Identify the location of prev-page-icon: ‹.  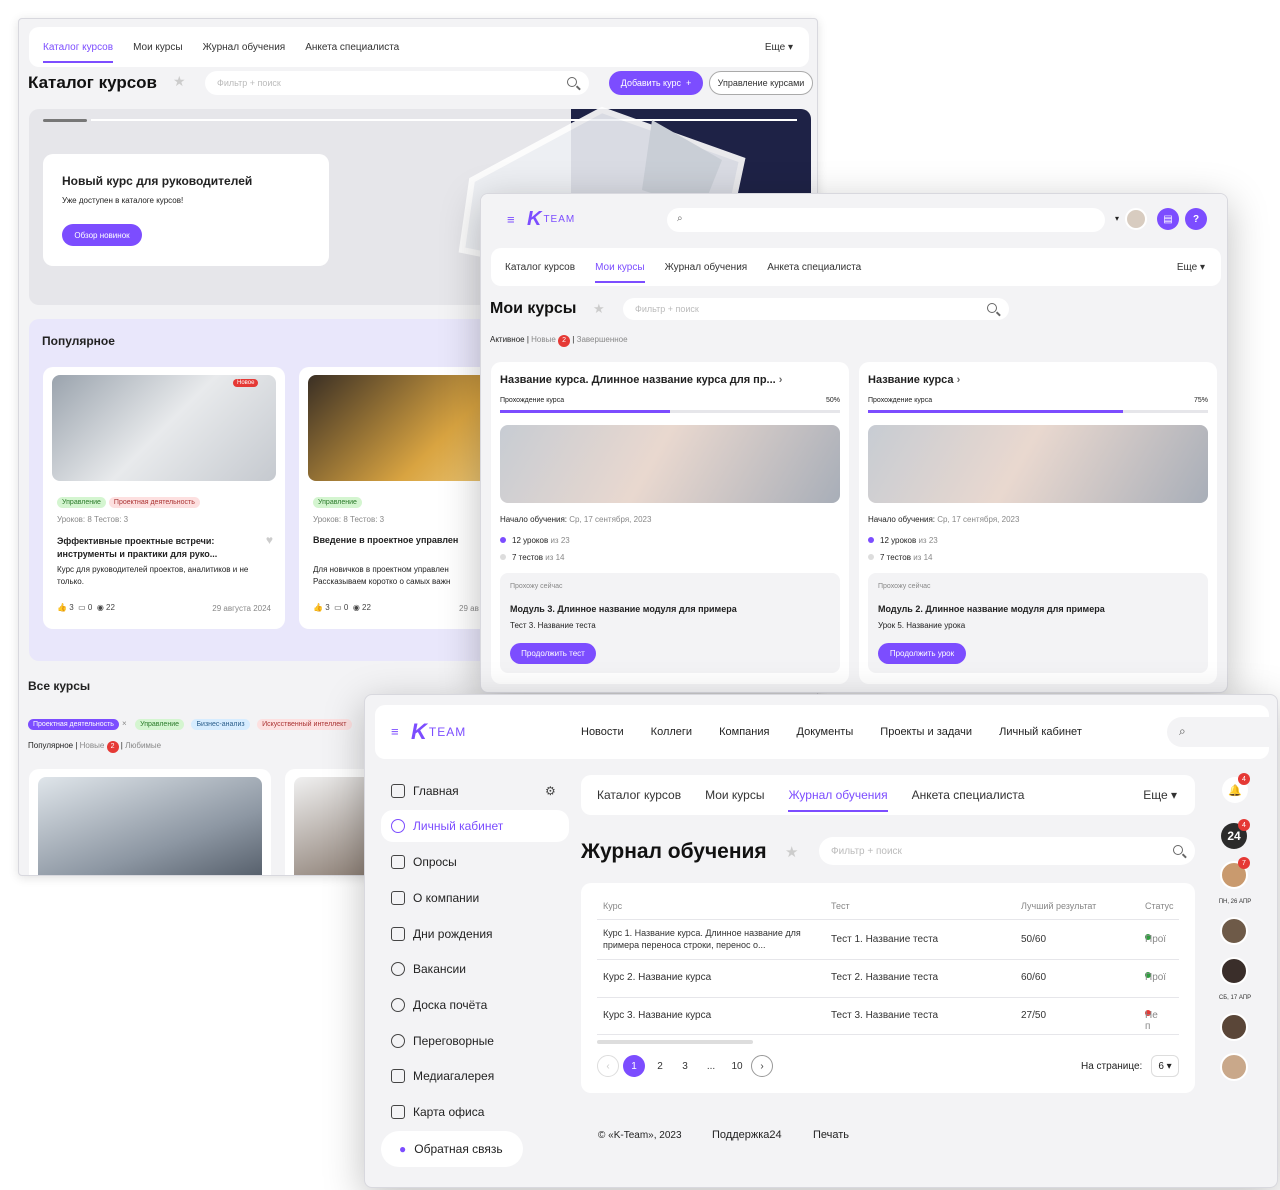
(608, 1066).